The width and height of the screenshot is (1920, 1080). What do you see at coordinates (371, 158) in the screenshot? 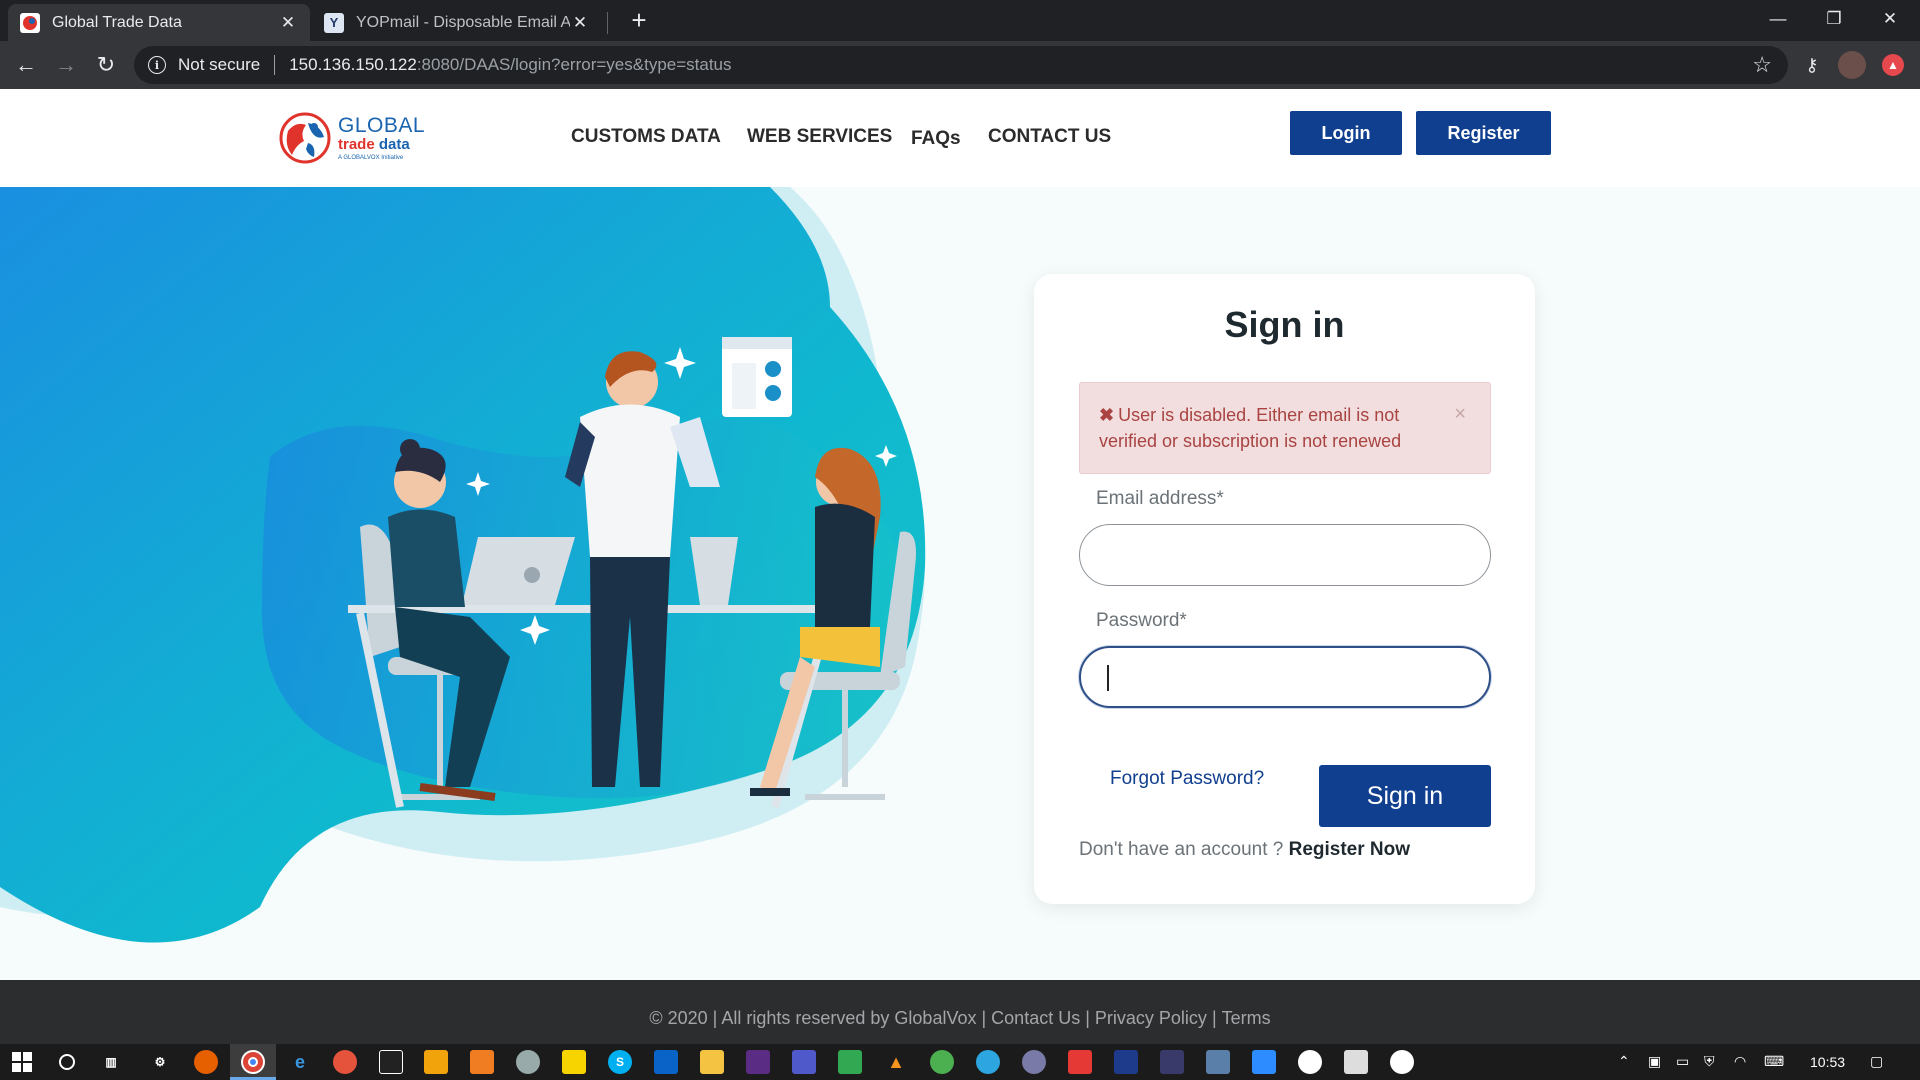
I see `logo-tagline: A GLOBALVOX Initiative` at bounding box center [371, 158].